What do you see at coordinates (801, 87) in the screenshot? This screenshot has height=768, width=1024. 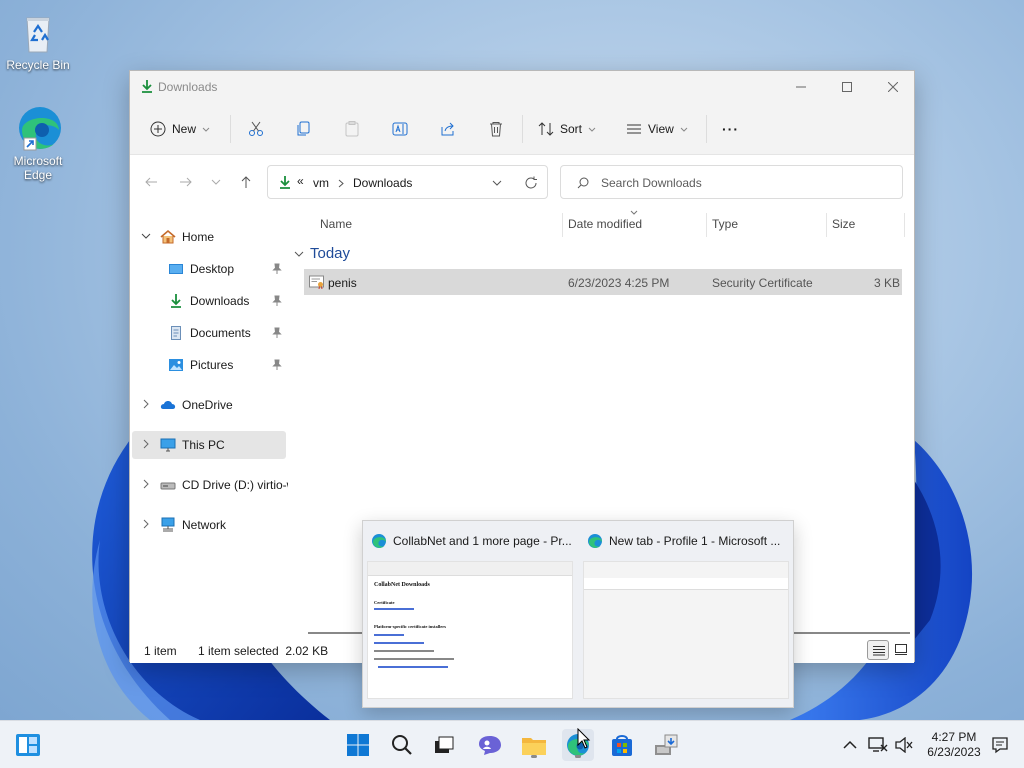 I see `minimize-button` at bounding box center [801, 87].